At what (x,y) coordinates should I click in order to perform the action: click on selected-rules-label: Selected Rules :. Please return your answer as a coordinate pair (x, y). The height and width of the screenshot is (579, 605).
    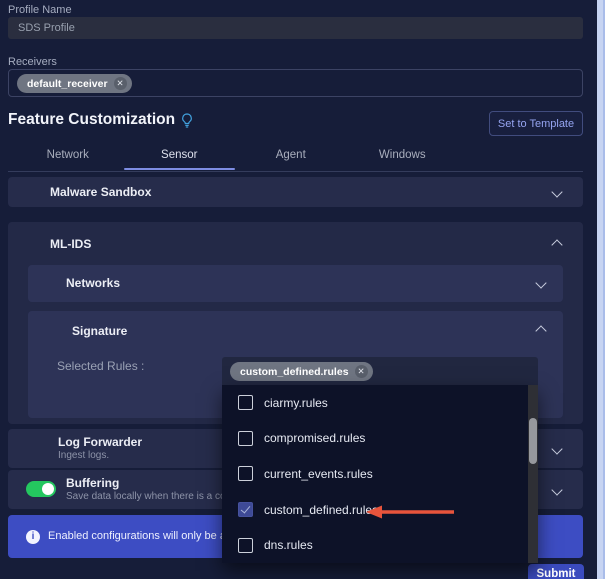
    Looking at the image, I should click on (101, 366).